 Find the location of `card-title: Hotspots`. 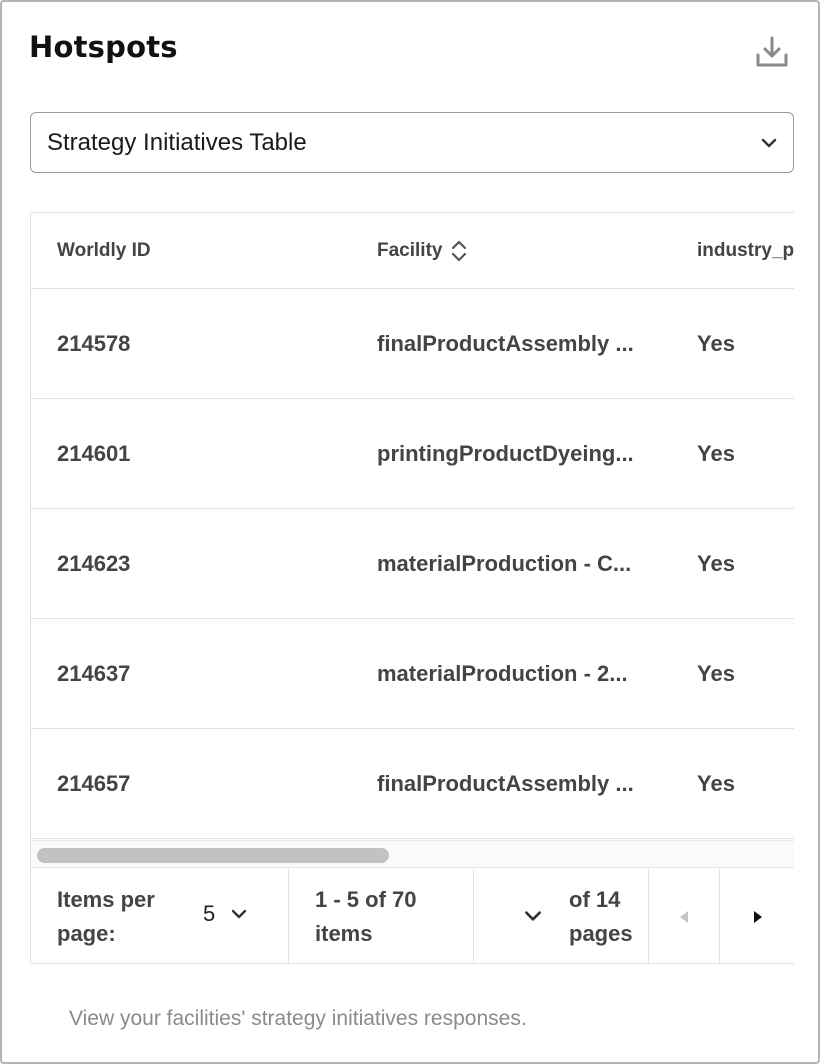

card-title: Hotspots is located at coordinates (103, 47).